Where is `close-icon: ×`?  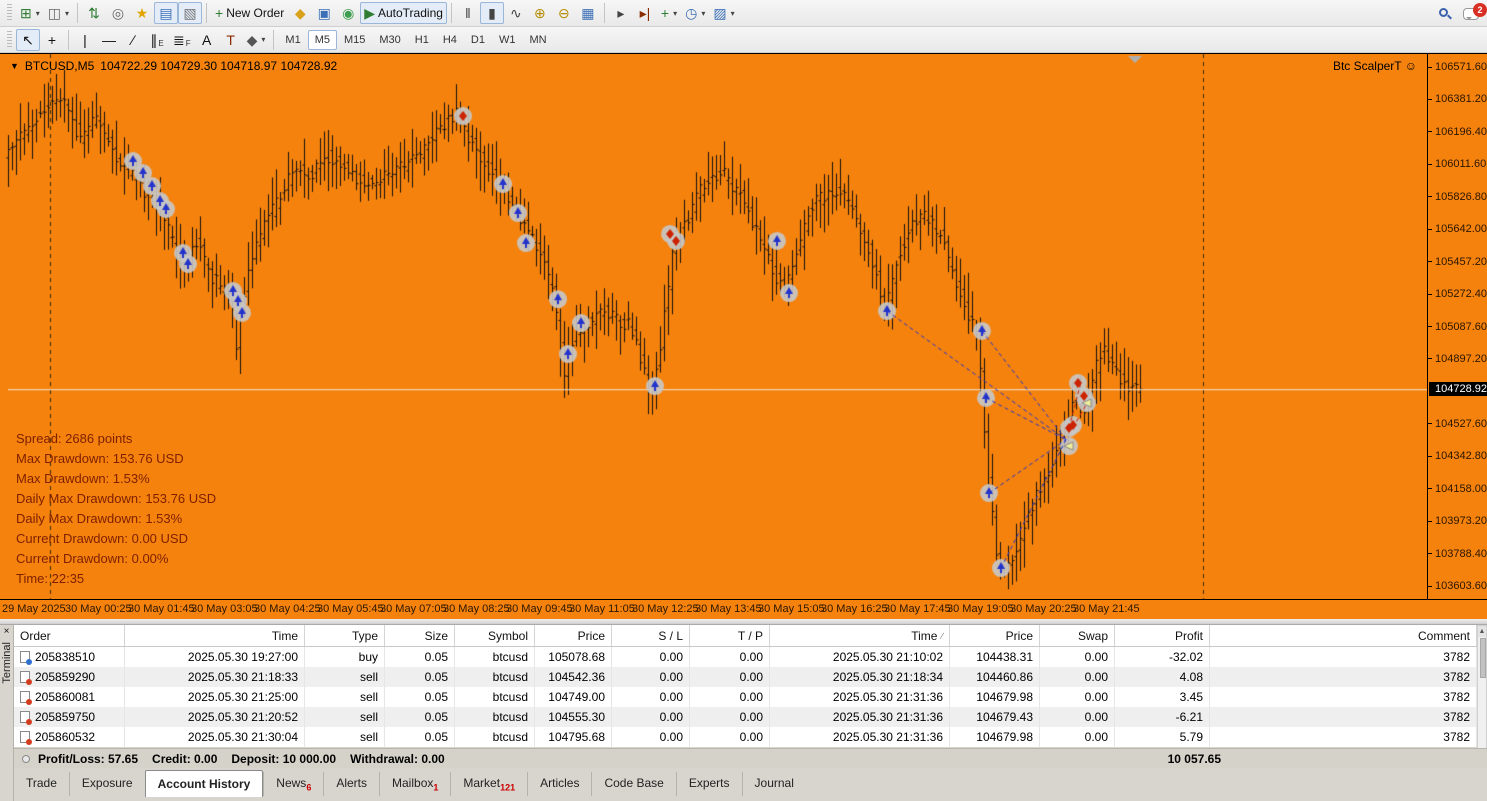
close-icon: × is located at coordinates (7, 632).